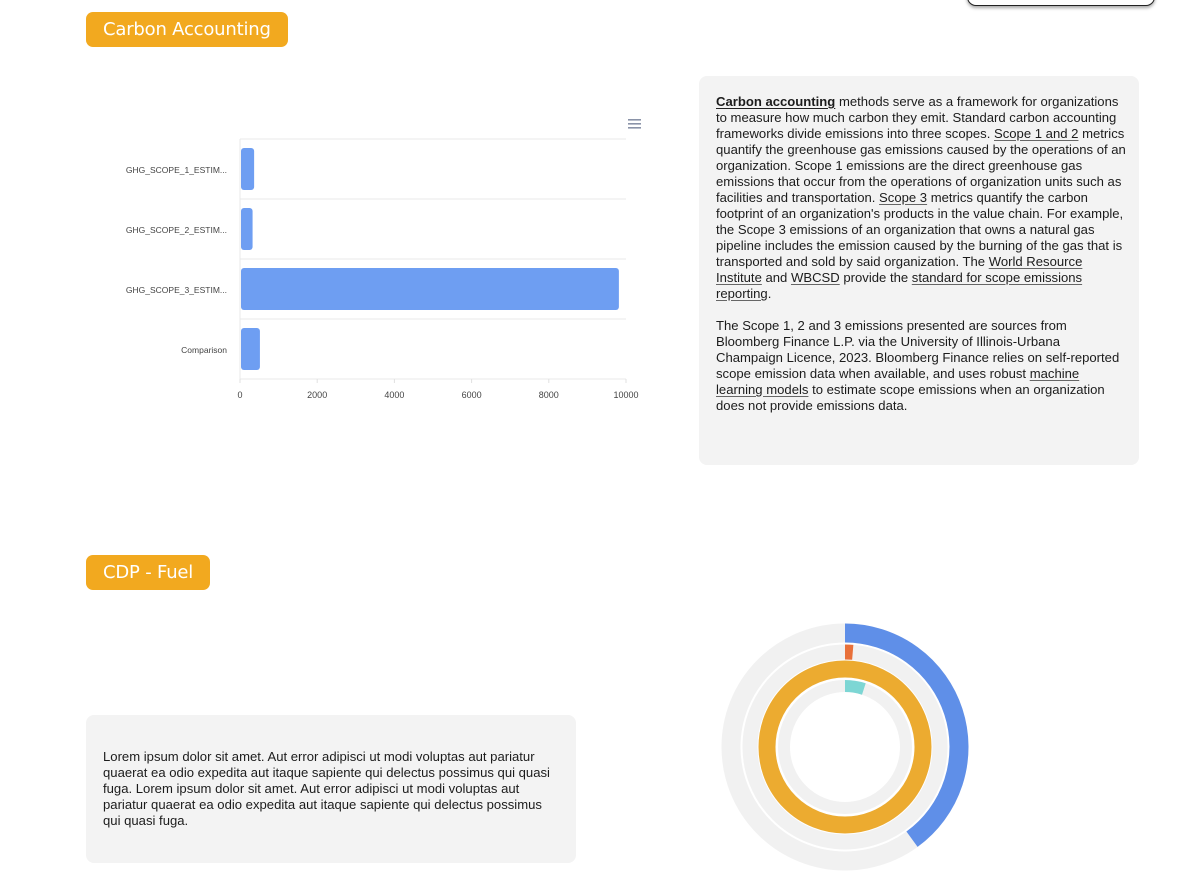 The width and height of the screenshot is (1200, 886). What do you see at coordinates (625, 395) in the screenshot?
I see `x-tick-label: 10000` at bounding box center [625, 395].